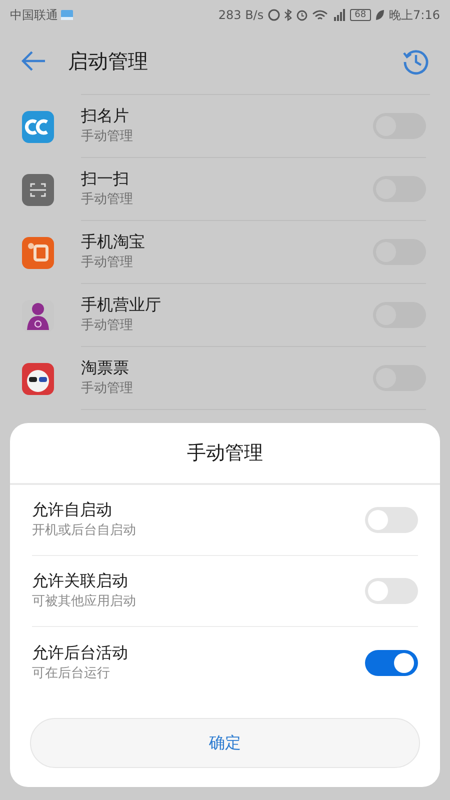  I want to click on back-icon, so click(33, 61).